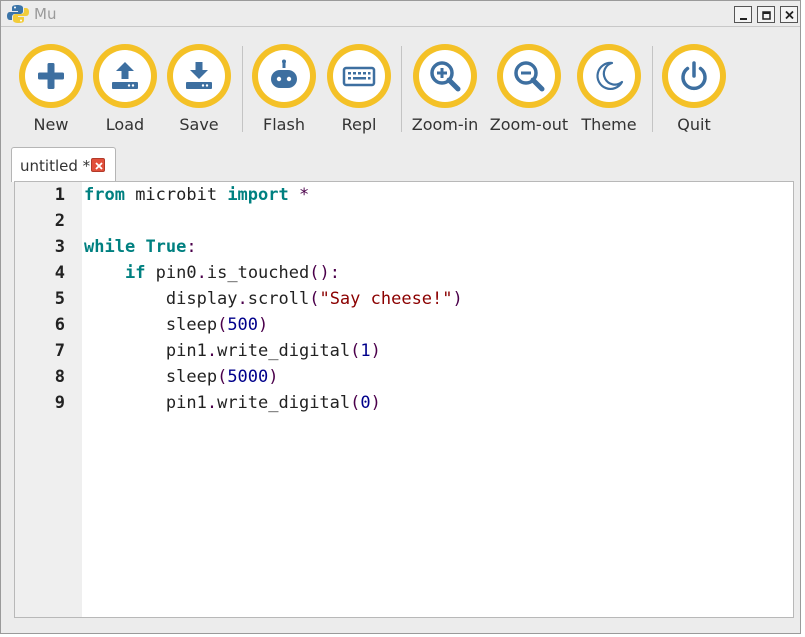  Describe the element at coordinates (445, 124) in the screenshot. I see `zoom-in-label: Zoom-in` at that location.